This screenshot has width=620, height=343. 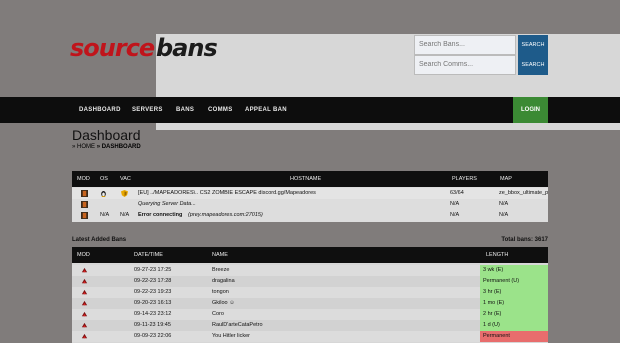 What do you see at coordinates (514, 325) in the screenshot?
I see `ban-length: 1 d (U)` at bounding box center [514, 325].